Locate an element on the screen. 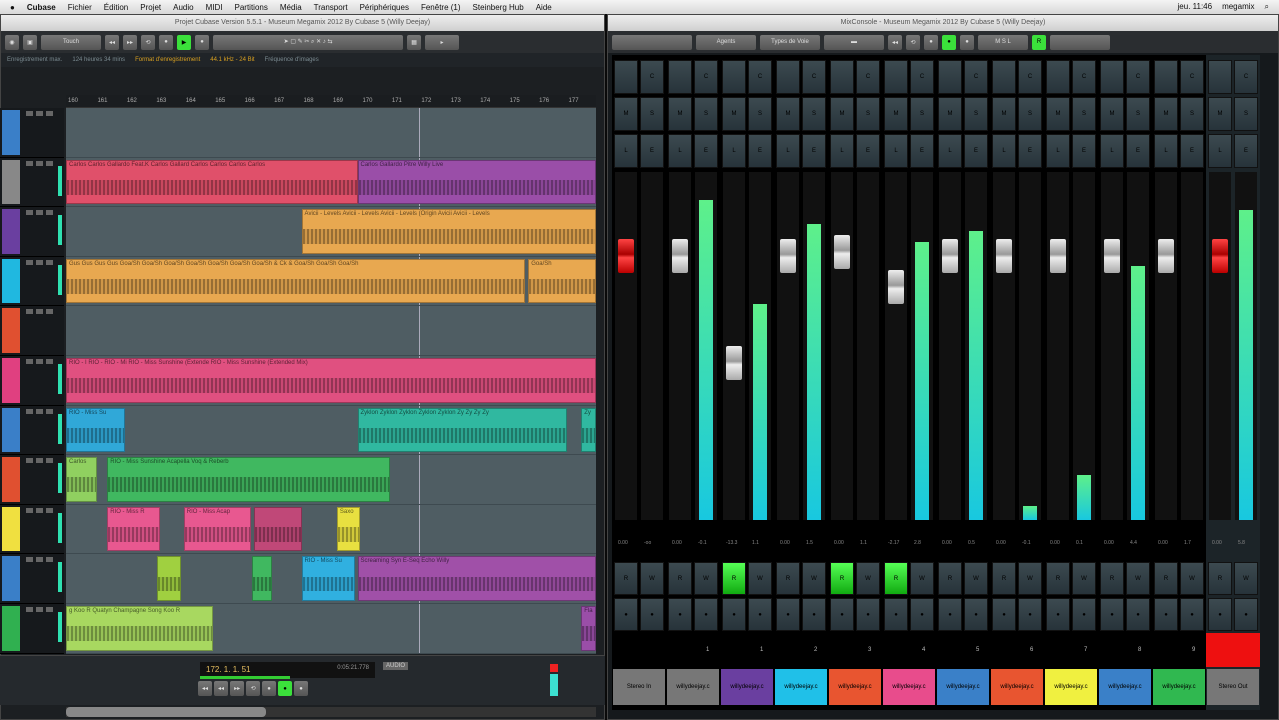 This screenshot has width=1279, height=720. automation-mode-select: Touch is located at coordinates (71, 42).